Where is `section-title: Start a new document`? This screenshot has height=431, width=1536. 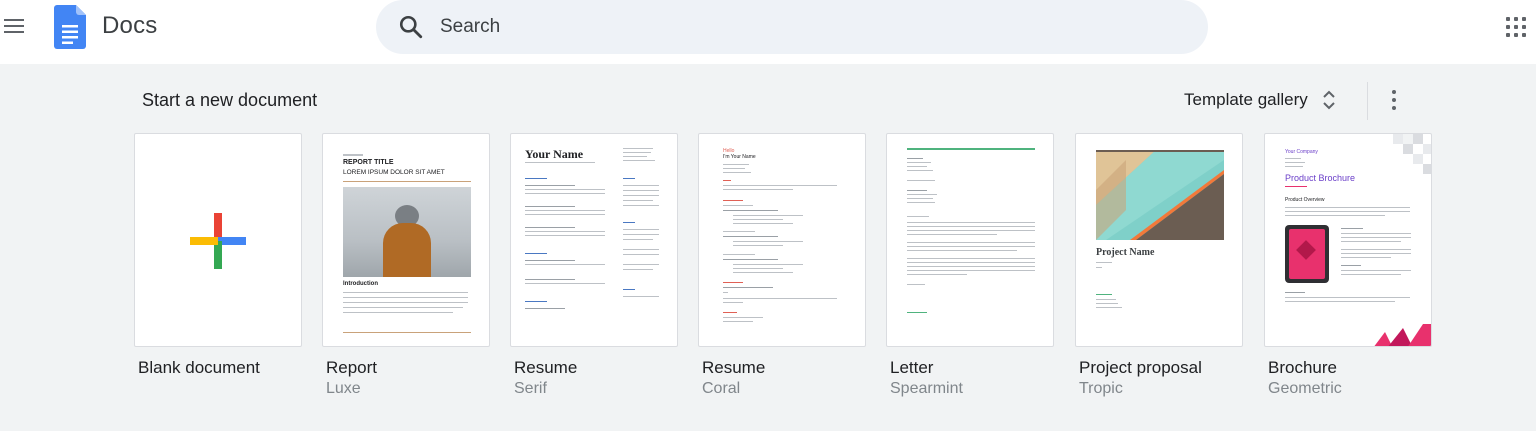 section-title: Start a new document is located at coordinates (230, 100).